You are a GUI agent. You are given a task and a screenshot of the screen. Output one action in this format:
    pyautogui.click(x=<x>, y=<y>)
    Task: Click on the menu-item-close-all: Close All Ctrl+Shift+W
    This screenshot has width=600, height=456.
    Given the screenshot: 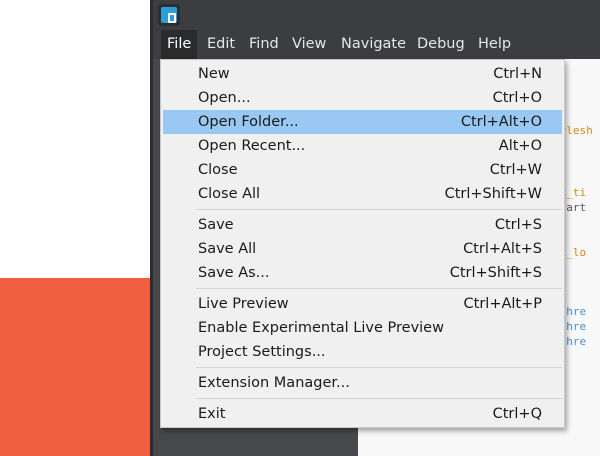 What is the action you would take?
    pyautogui.click(x=362, y=194)
    